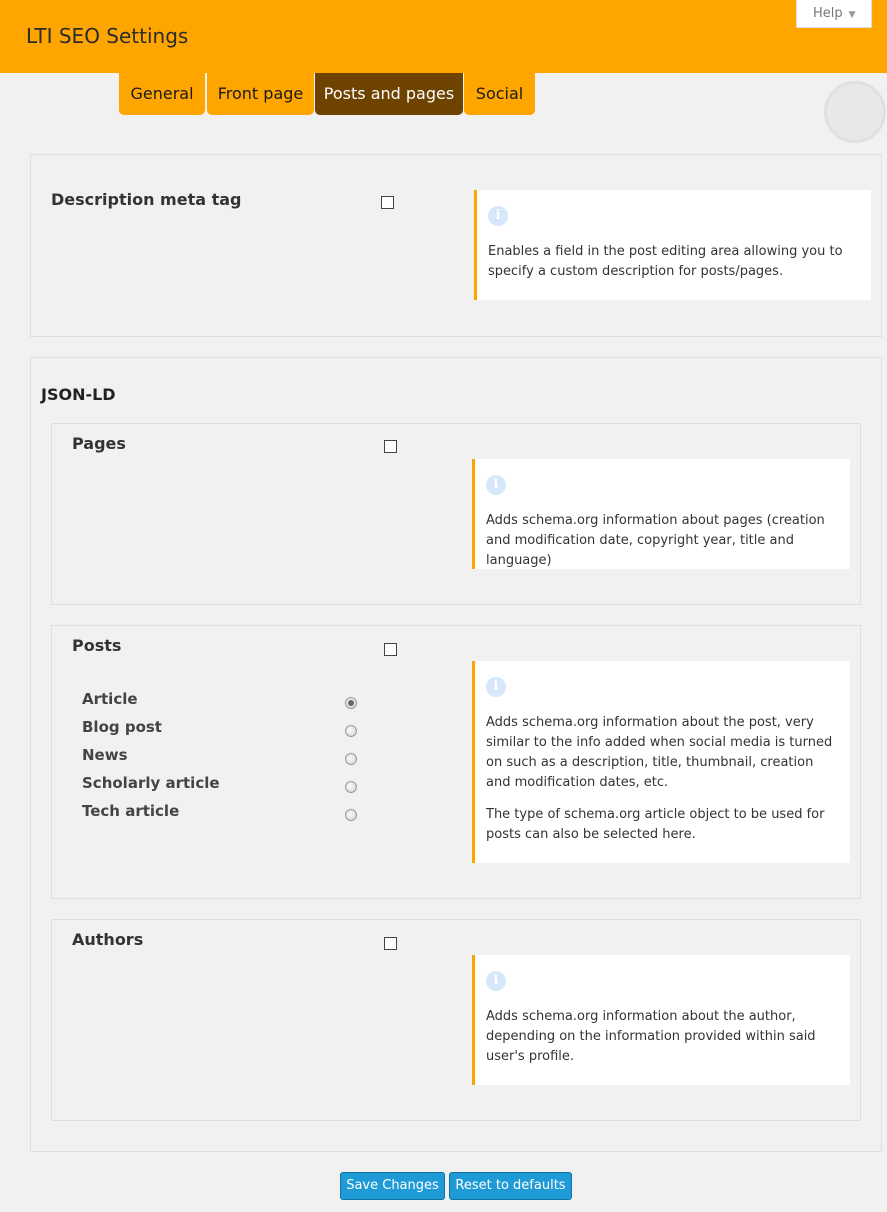 The image size is (887, 1212). I want to click on tab-general: General, so click(162, 94).